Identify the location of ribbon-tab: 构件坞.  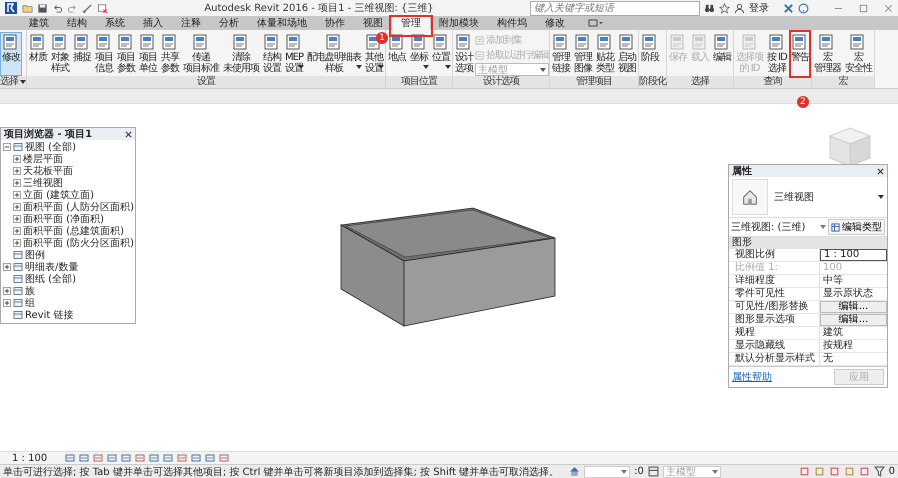
(512, 23).